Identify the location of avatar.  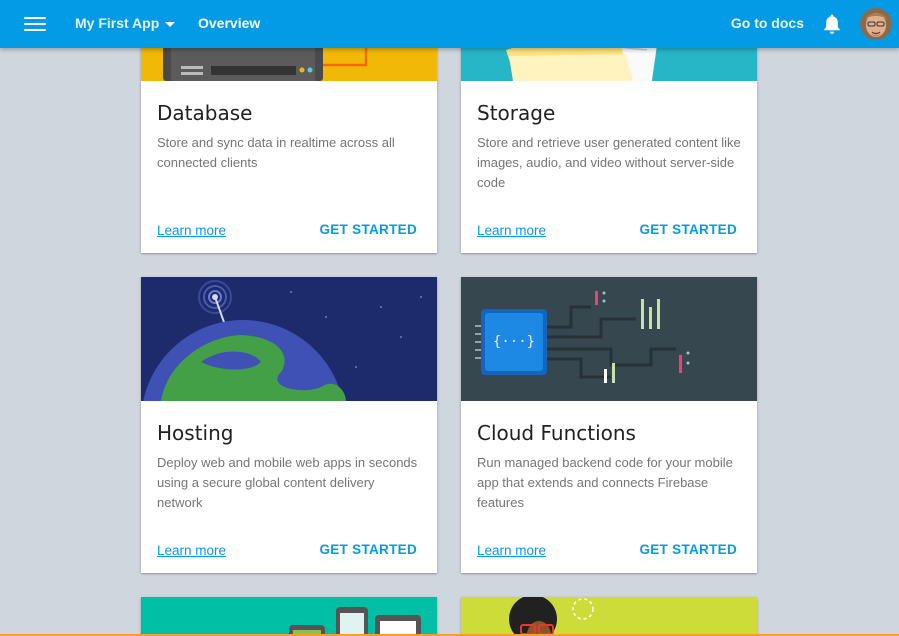
(876, 24).